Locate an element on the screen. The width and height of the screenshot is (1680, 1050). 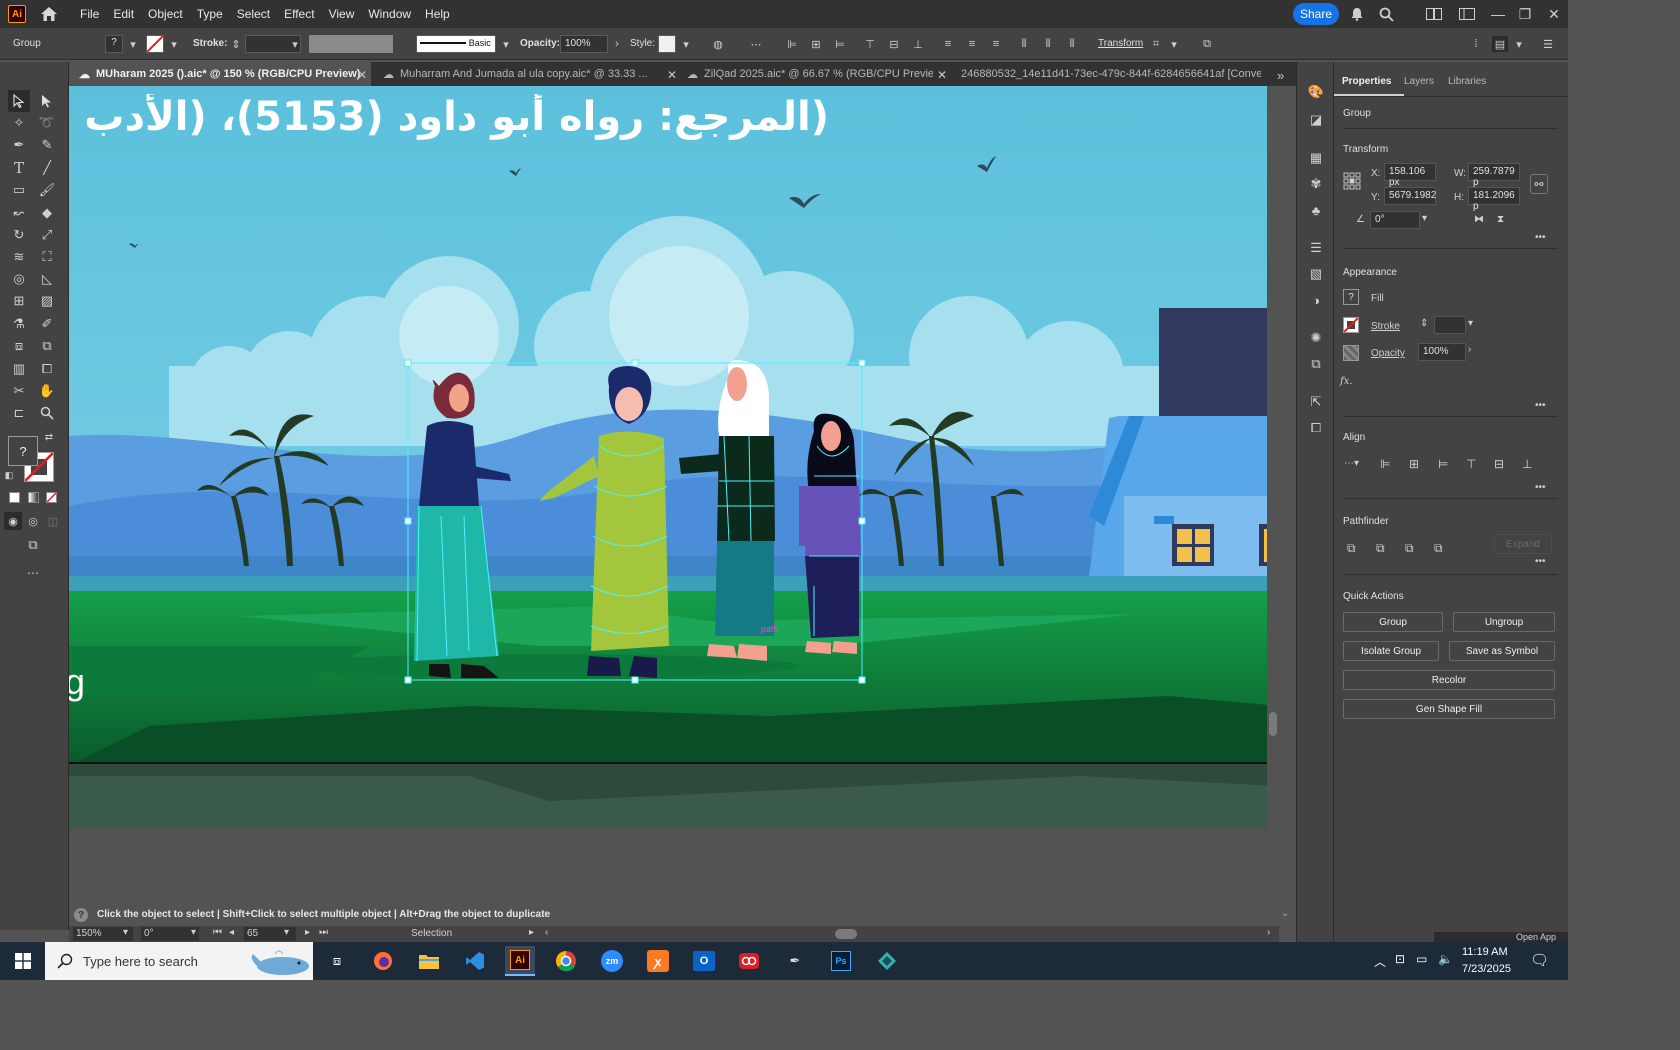
color-guide-icon: ◪ is located at coordinates (1316, 120).